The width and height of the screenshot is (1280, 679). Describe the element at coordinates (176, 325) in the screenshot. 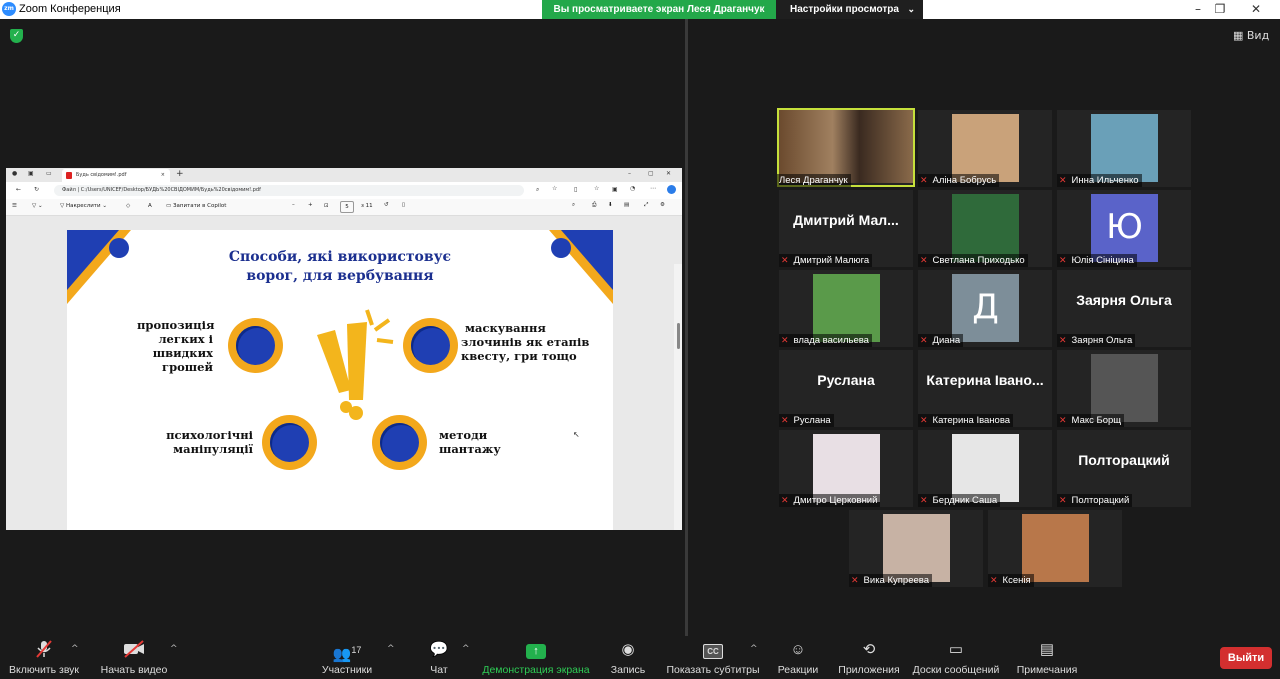

I see `item-line: пропозиція` at that location.